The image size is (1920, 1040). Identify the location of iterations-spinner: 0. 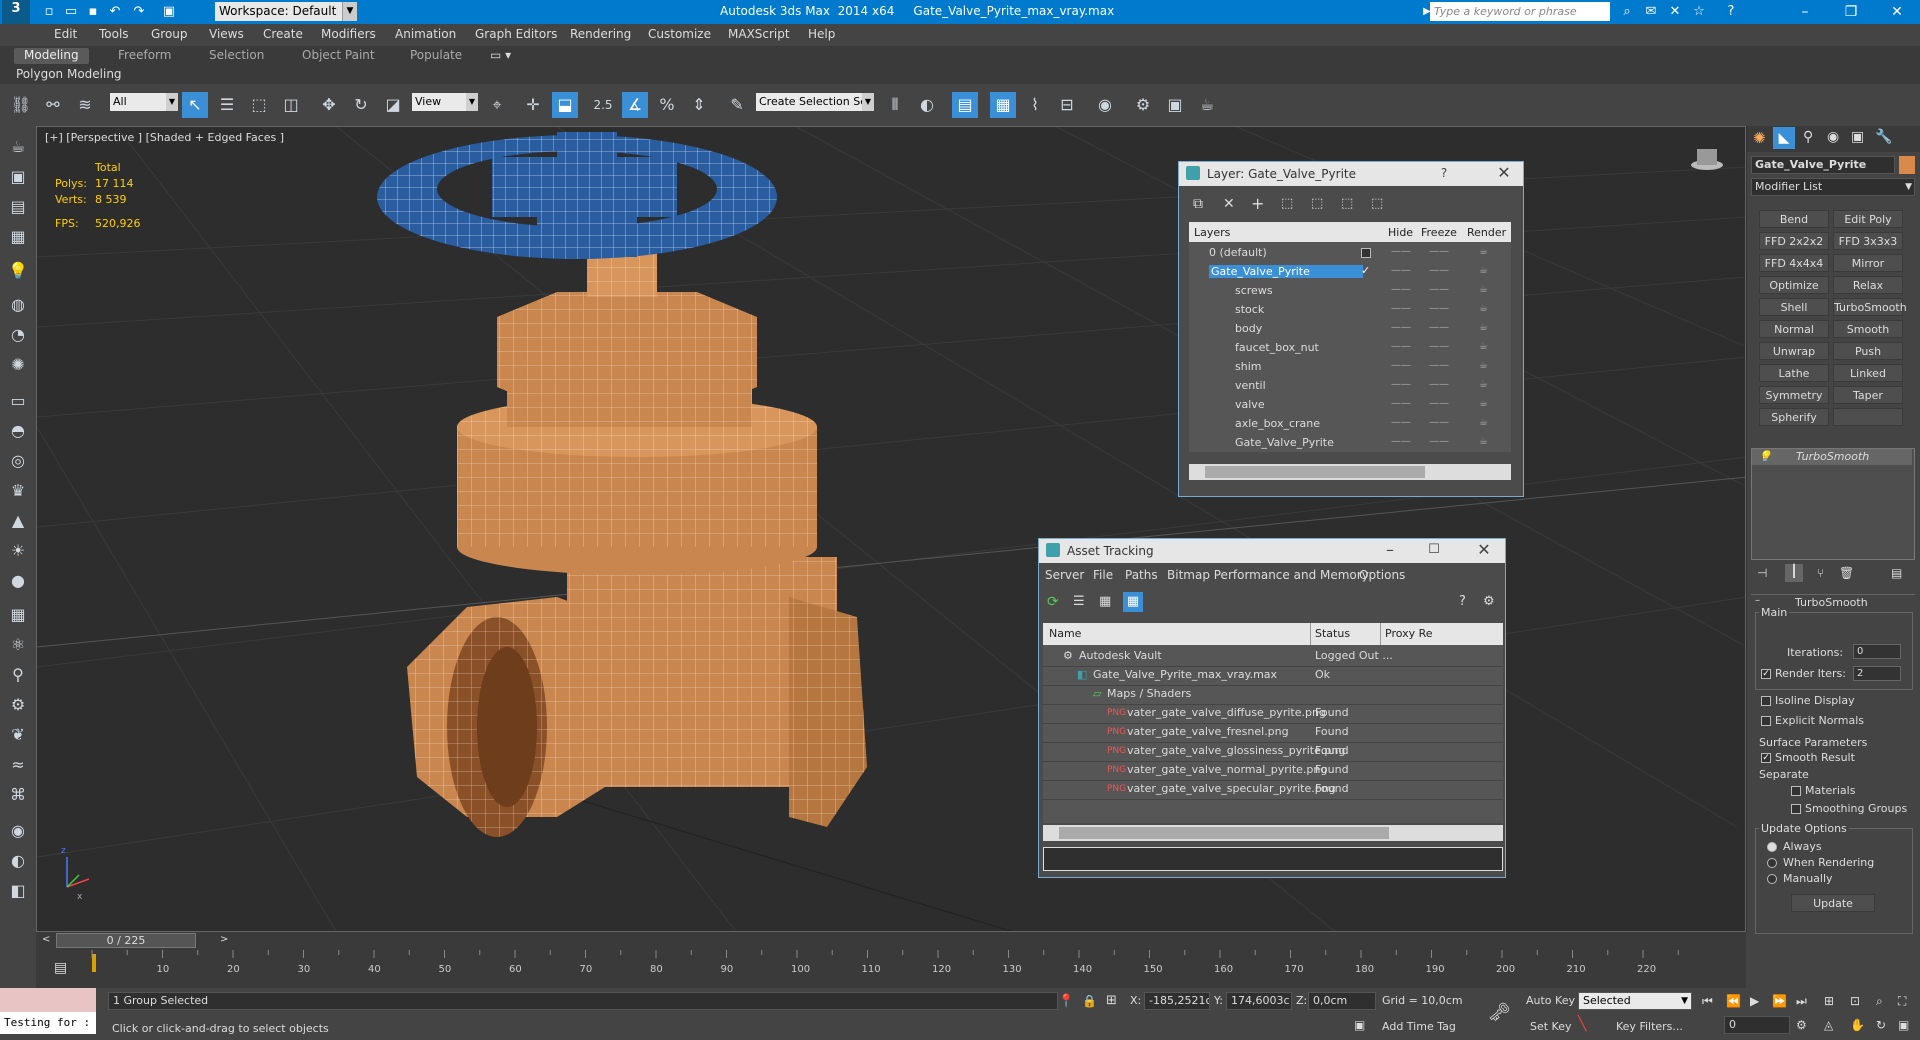
(1877, 651).